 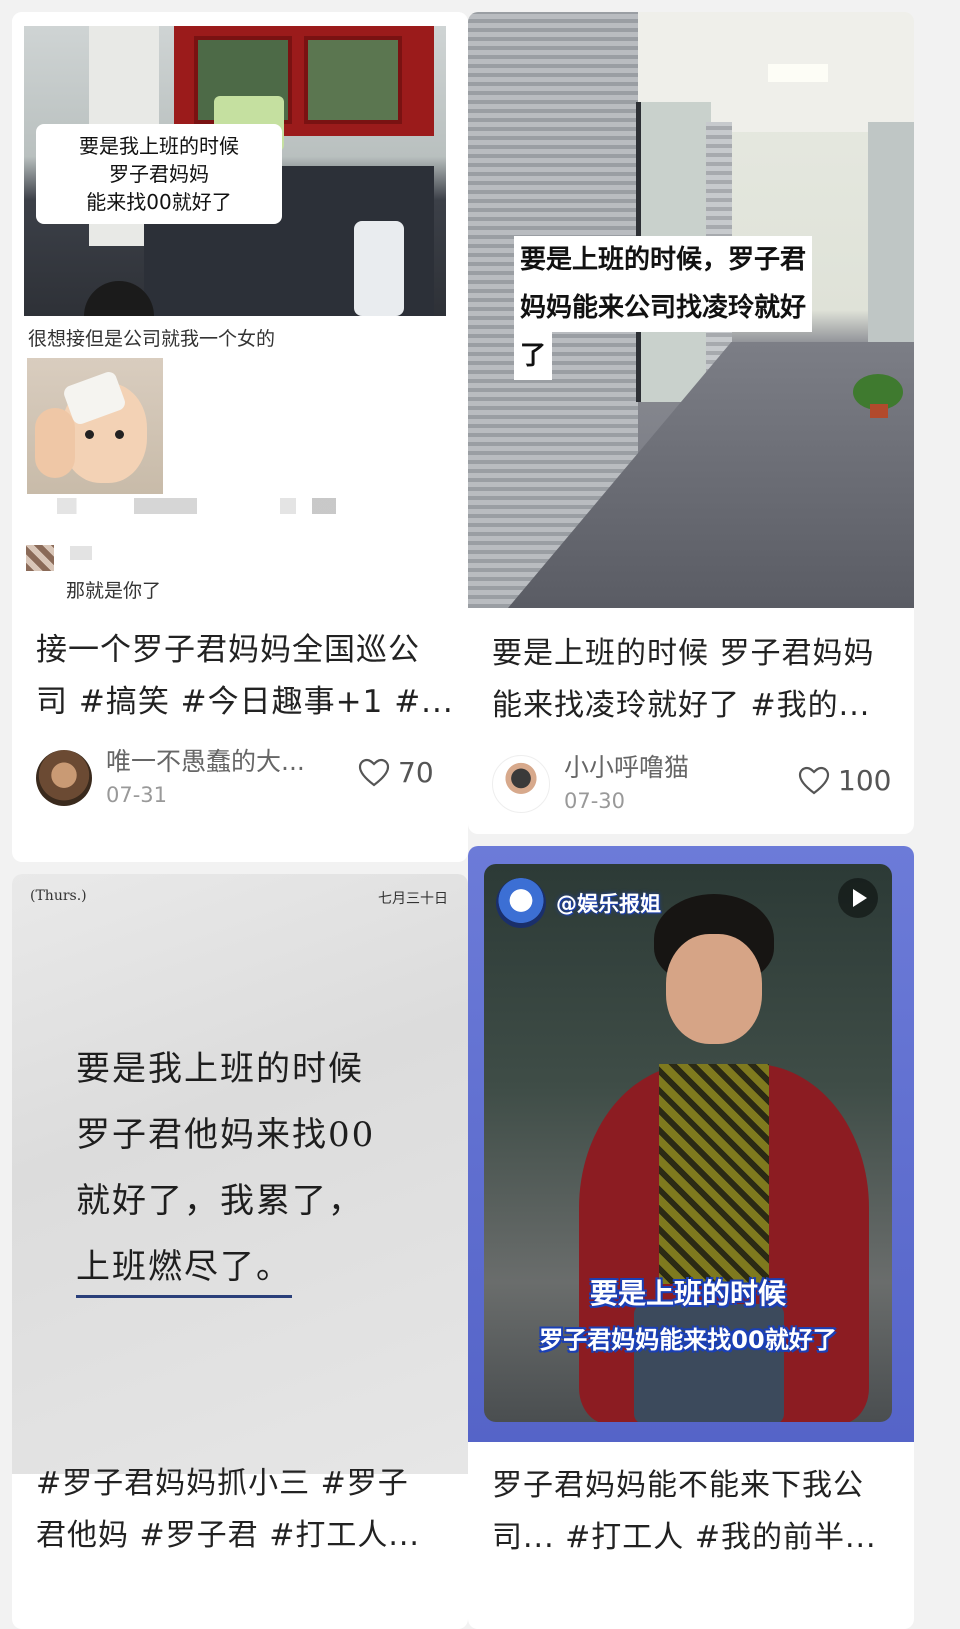 I want to click on subtitle-line-1: 要是上班的时候, so click(x=687, y=1293).